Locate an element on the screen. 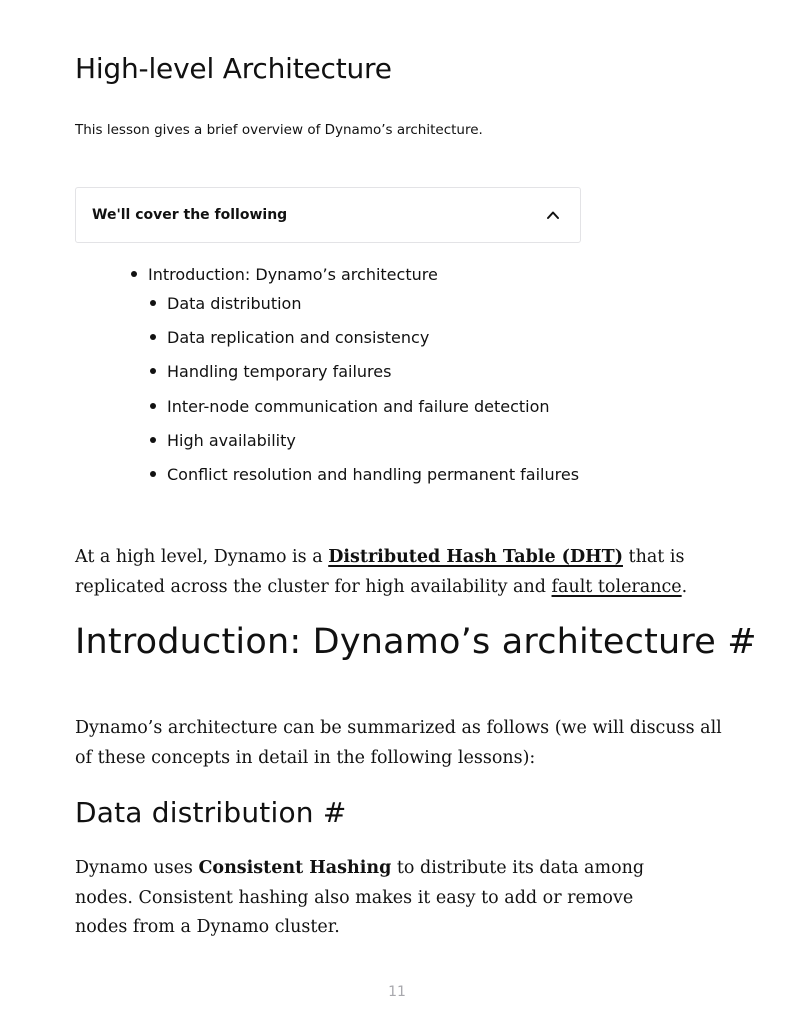  lesson-title: High-level Architecture is located at coordinates (233, 68).